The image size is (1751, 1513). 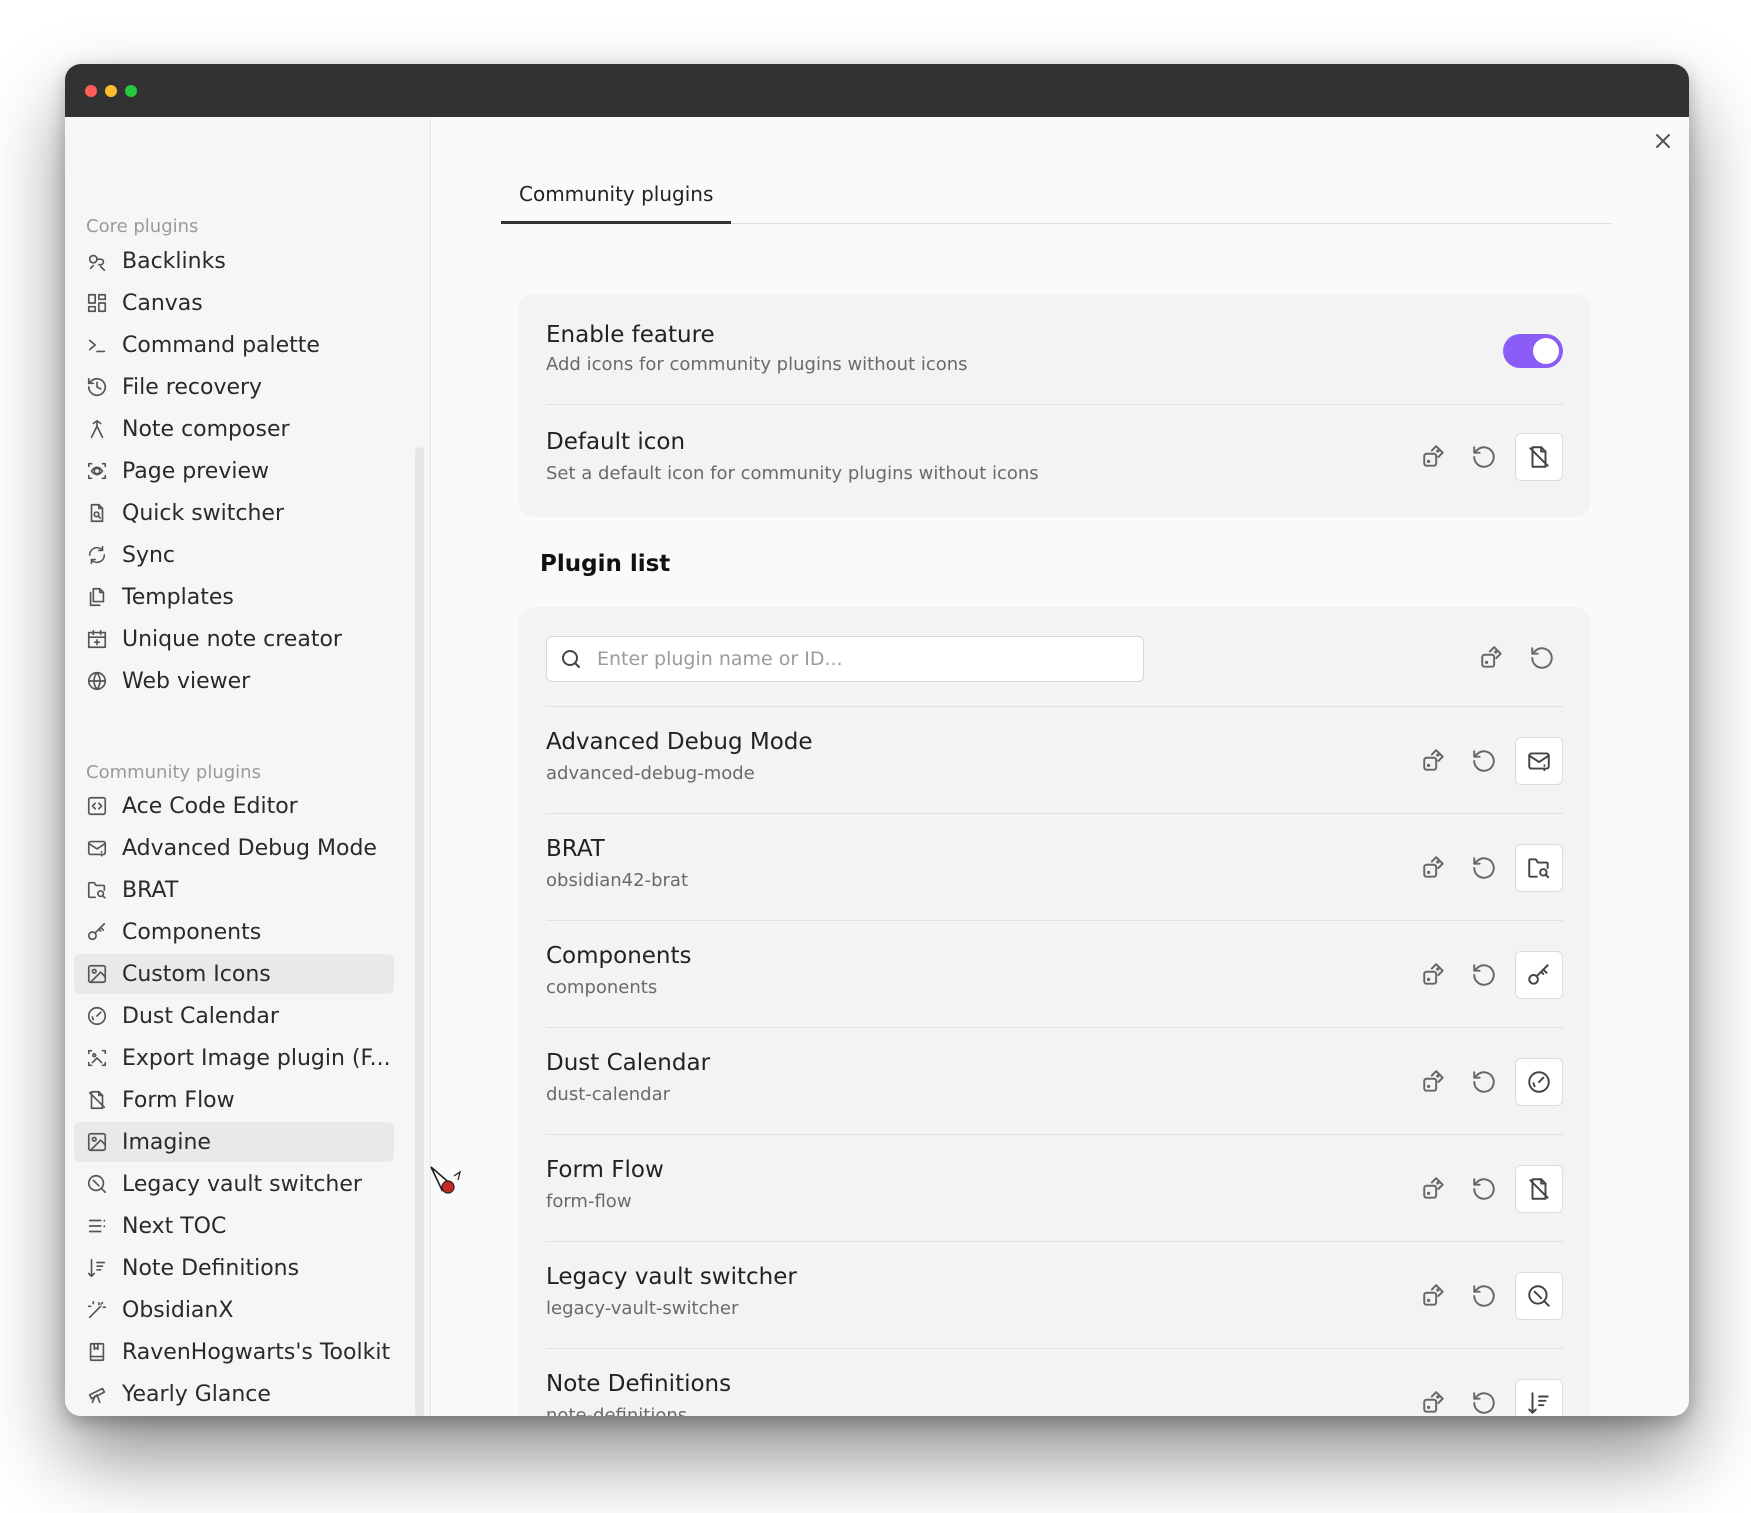 What do you see at coordinates (149, 555) in the screenshot?
I see `sidebar-item-label: Sync` at bounding box center [149, 555].